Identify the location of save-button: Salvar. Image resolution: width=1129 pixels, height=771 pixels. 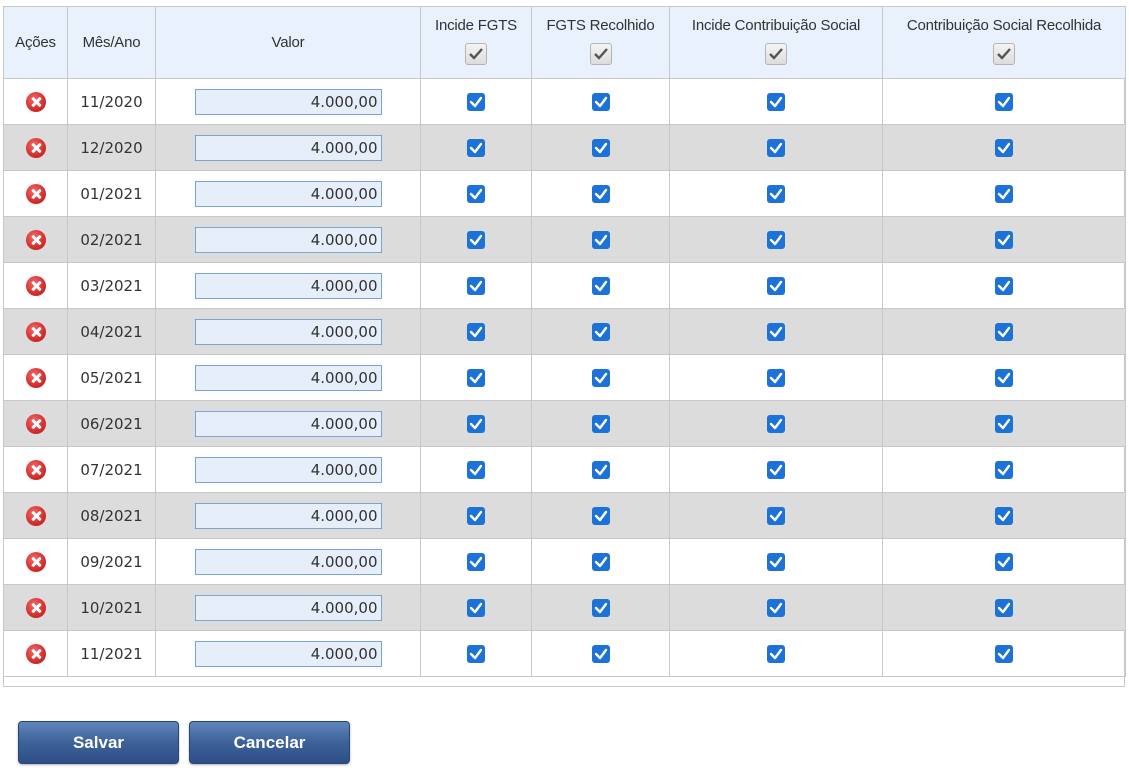
(98, 742).